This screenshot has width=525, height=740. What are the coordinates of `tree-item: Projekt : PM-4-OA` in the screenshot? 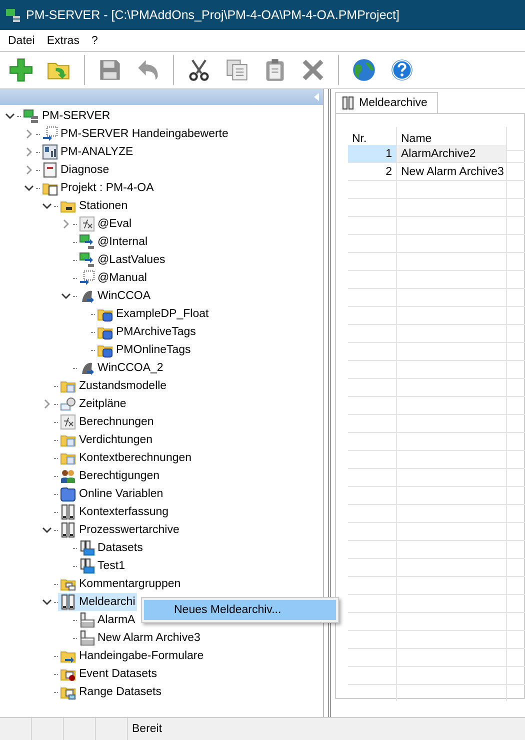 It's located at (98, 188).